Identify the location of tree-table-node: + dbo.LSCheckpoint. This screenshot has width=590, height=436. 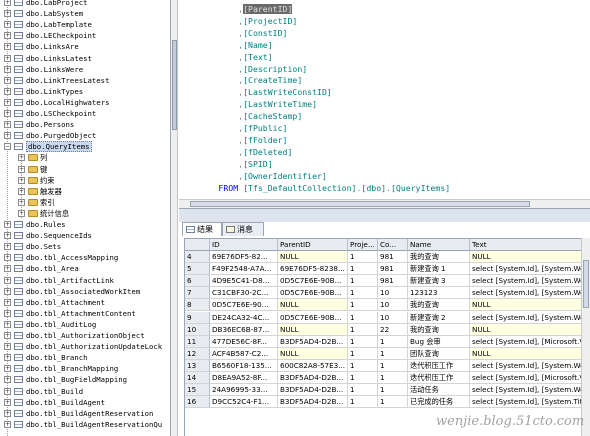
(85, 113).